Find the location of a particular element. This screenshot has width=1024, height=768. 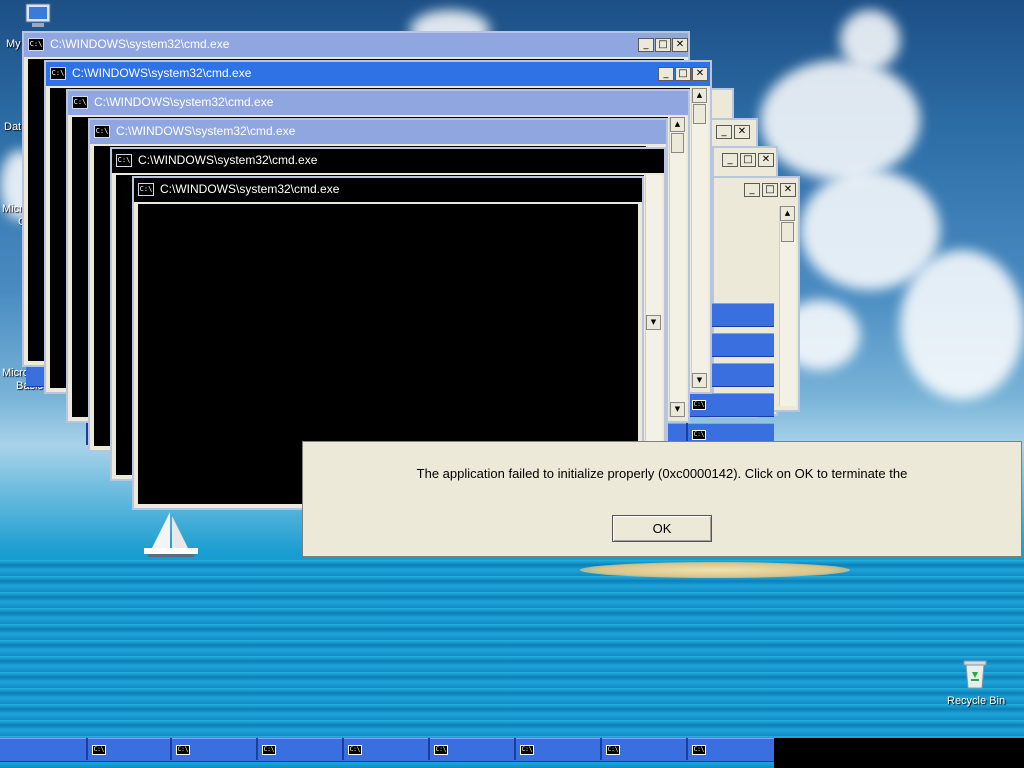

desktop-icon-label: My is located at coordinates (13, 44).